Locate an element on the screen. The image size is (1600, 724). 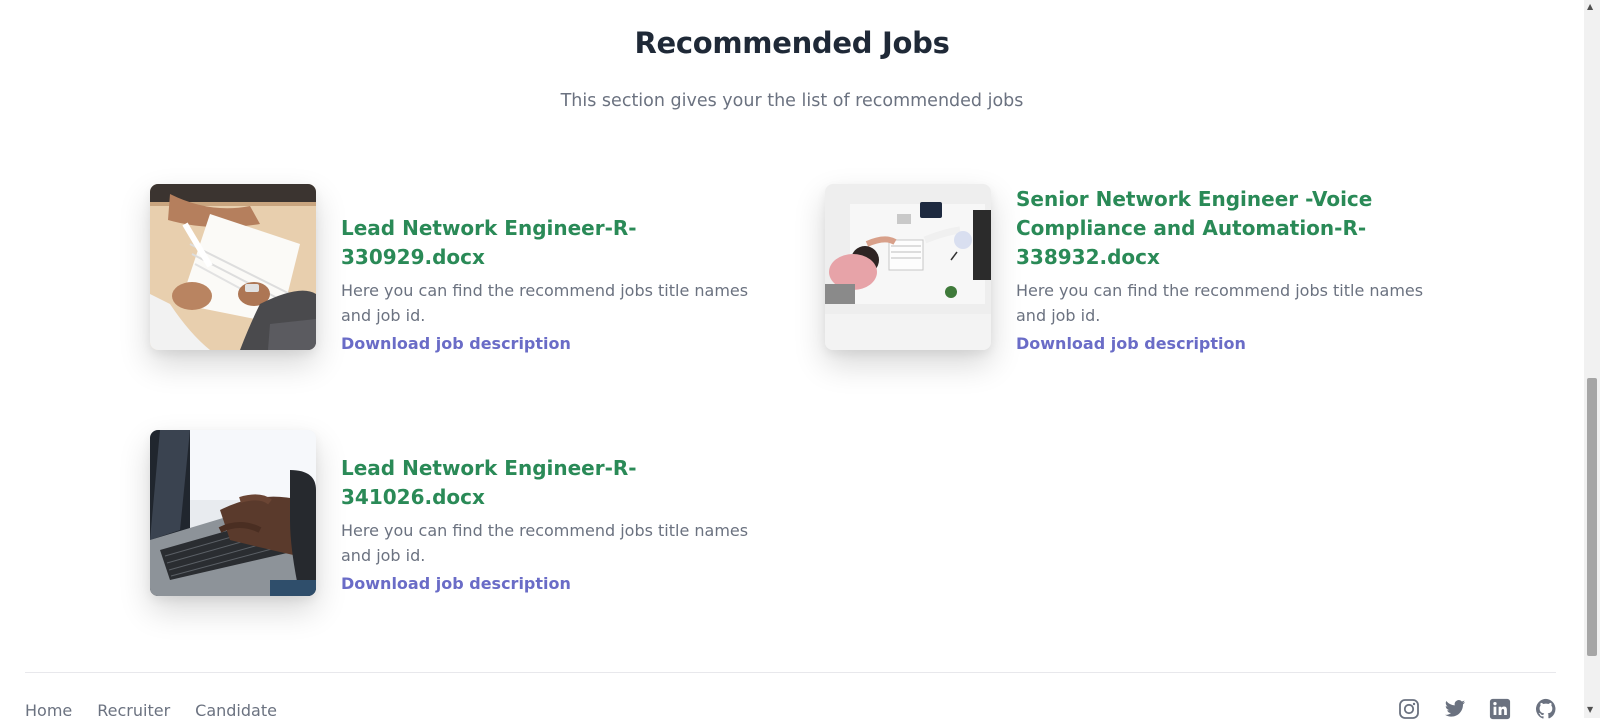
scrollbar-thumb is located at coordinates (1592, 517).